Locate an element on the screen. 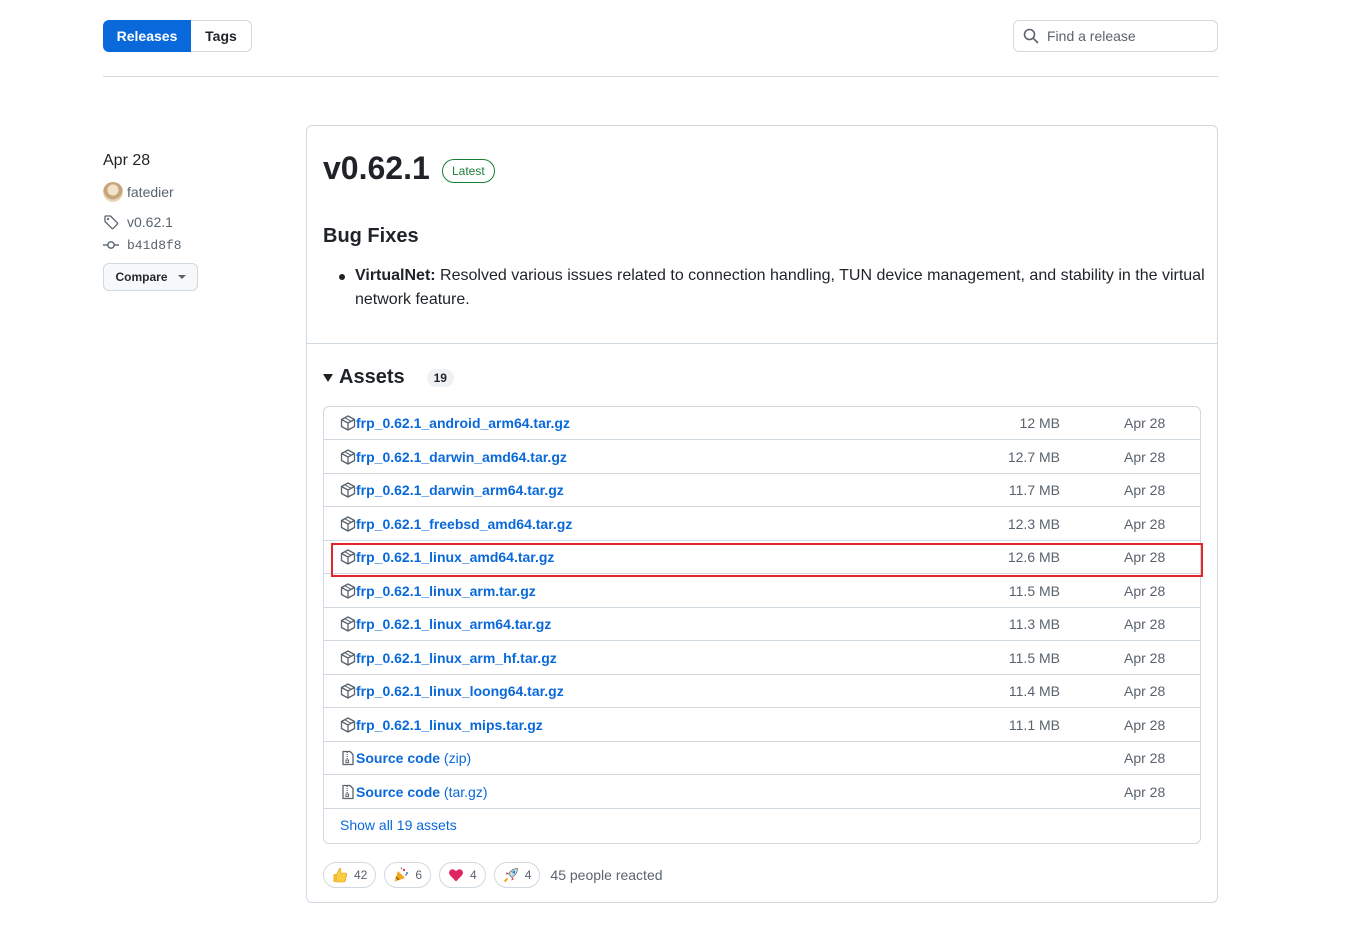 The image size is (1357, 929). asset-suffix: (zip) is located at coordinates (457, 758).